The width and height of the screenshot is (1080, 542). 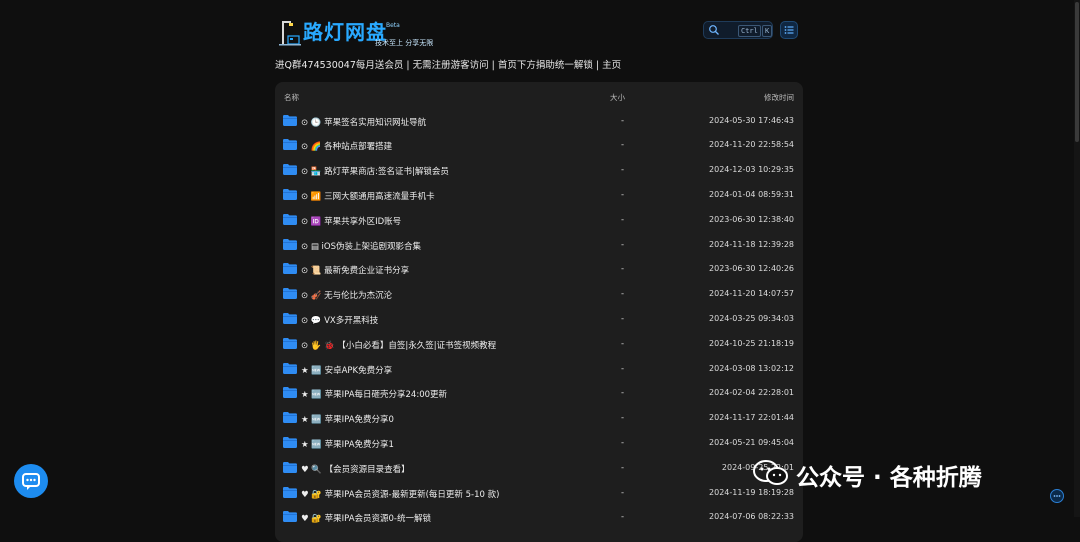 What do you see at coordinates (355, 469) in the screenshot?
I see `file-name: ♥ 🔍 【会员资源目录查看】` at bounding box center [355, 469].